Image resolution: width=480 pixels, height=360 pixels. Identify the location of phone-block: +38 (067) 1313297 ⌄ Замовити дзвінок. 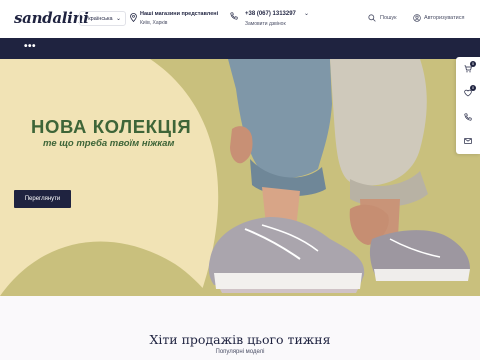
(270, 19).